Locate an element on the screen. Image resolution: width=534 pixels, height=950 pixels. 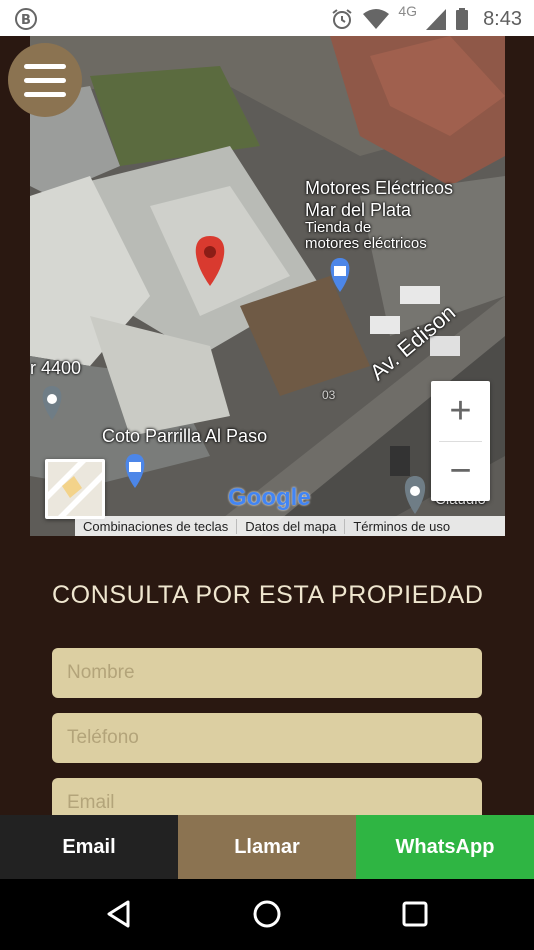
phone-input is located at coordinates (267, 738).